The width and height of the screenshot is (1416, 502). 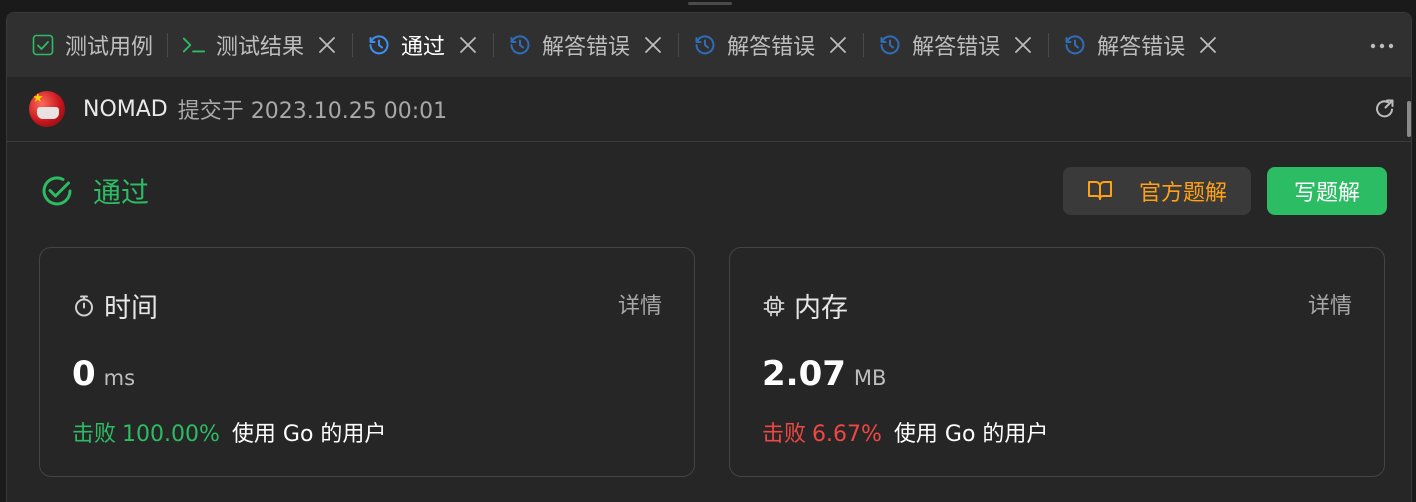 I want to click on tab-submission-wrong-3: 解答错误, so click(x=956, y=45).